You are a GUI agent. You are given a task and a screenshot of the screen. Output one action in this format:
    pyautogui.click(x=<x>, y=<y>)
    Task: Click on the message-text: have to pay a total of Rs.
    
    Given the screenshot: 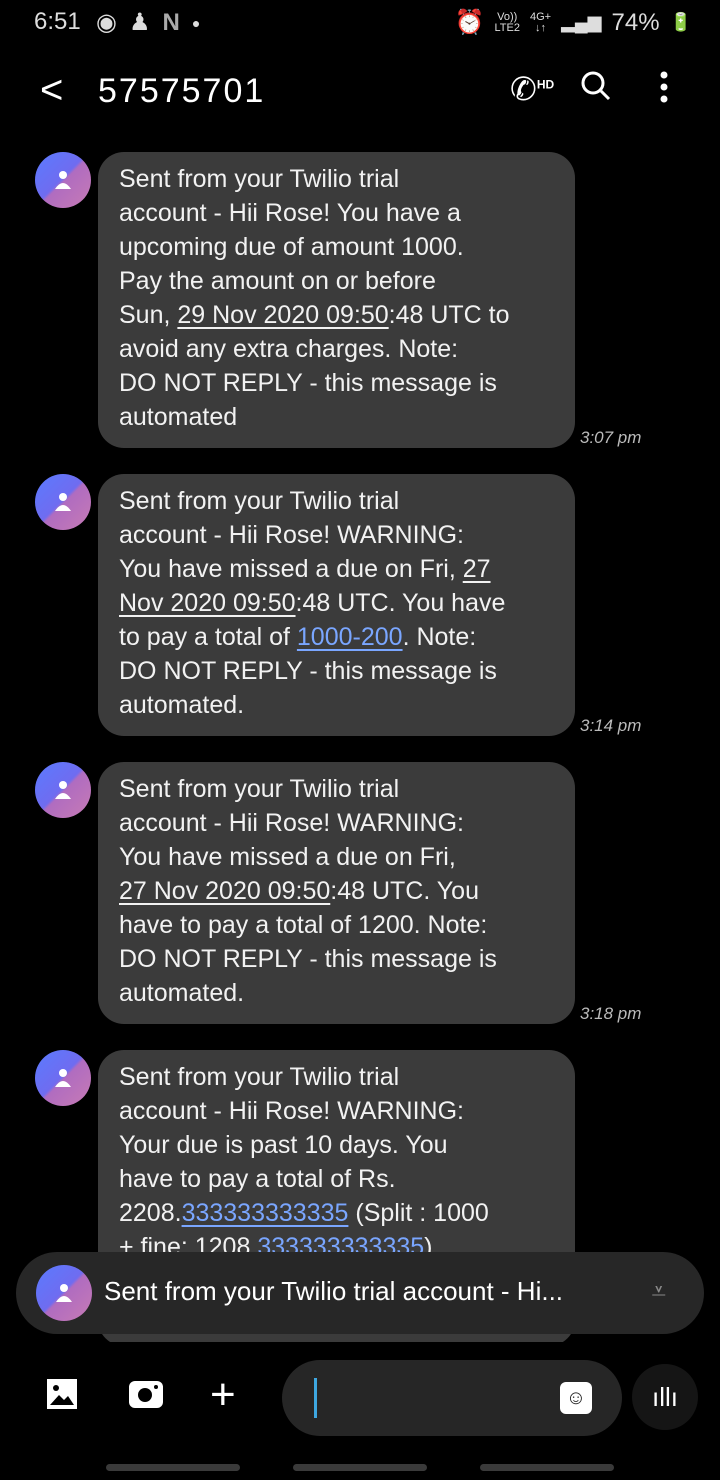 What is the action you would take?
    pyautogui.click(x=257, y=1179)
    